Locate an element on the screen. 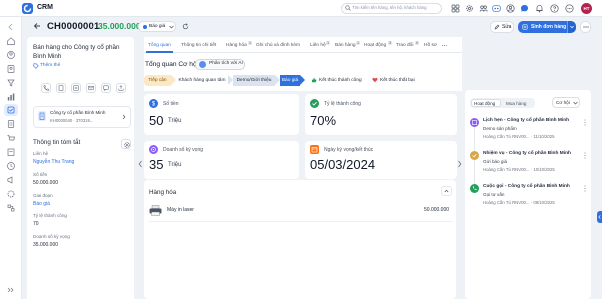 The image size is (602, 299). summary-settings-button is located at coordinates (126, 144).